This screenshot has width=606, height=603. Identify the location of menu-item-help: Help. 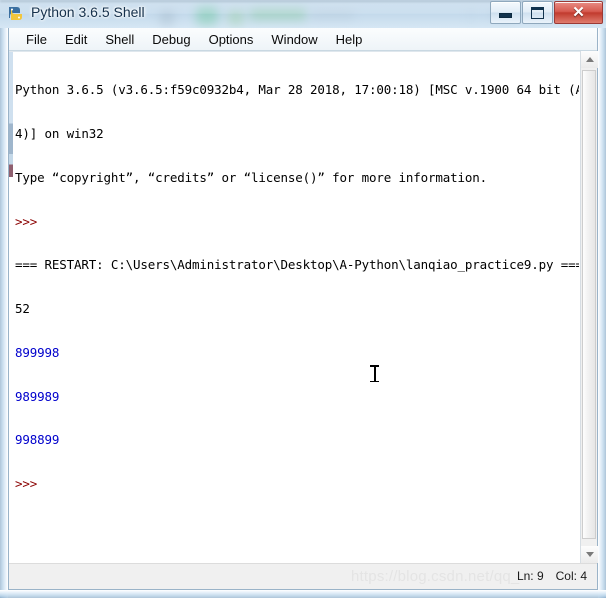
(349, 39).